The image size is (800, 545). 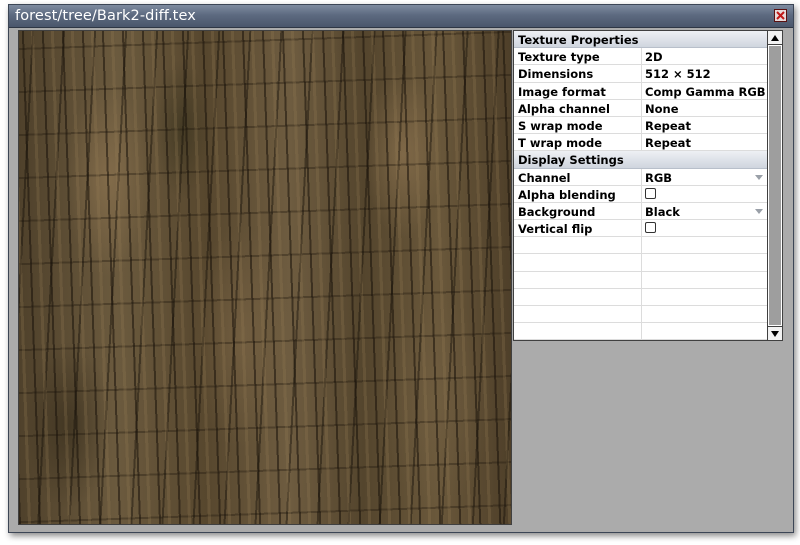 What do you see at coordinates (705, 91) in the screenshot?
I see `property-value: Comp Gamma RGB` at bounding box center [705, 91].